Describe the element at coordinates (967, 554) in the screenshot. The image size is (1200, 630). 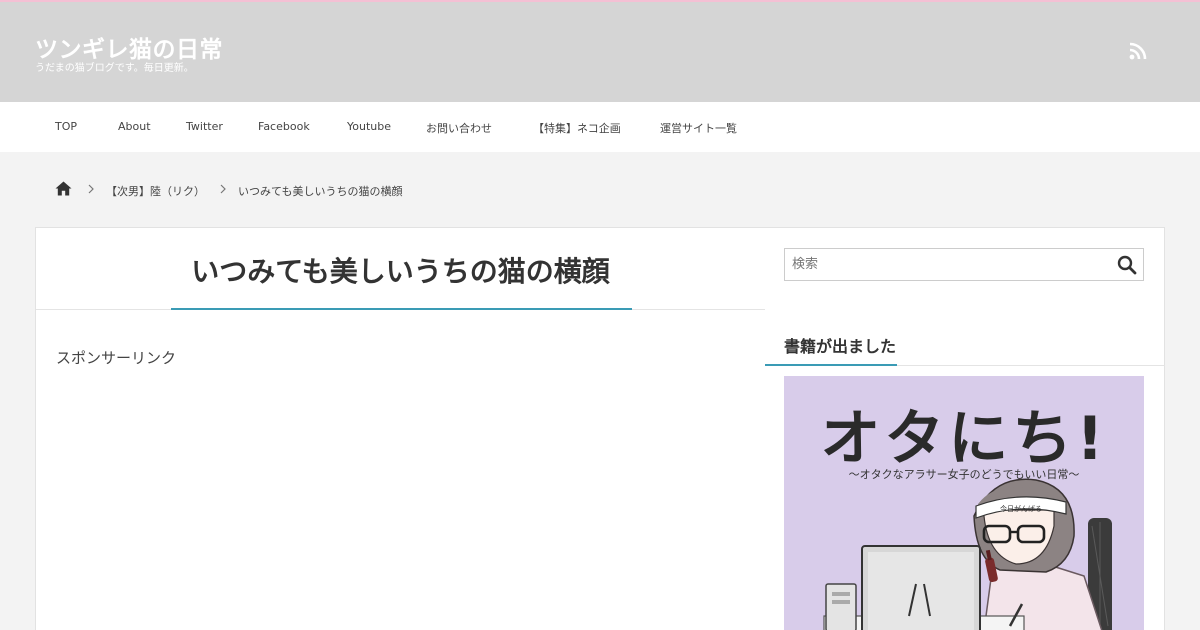
I see `book-illustration: 今日がんばる` at that location.